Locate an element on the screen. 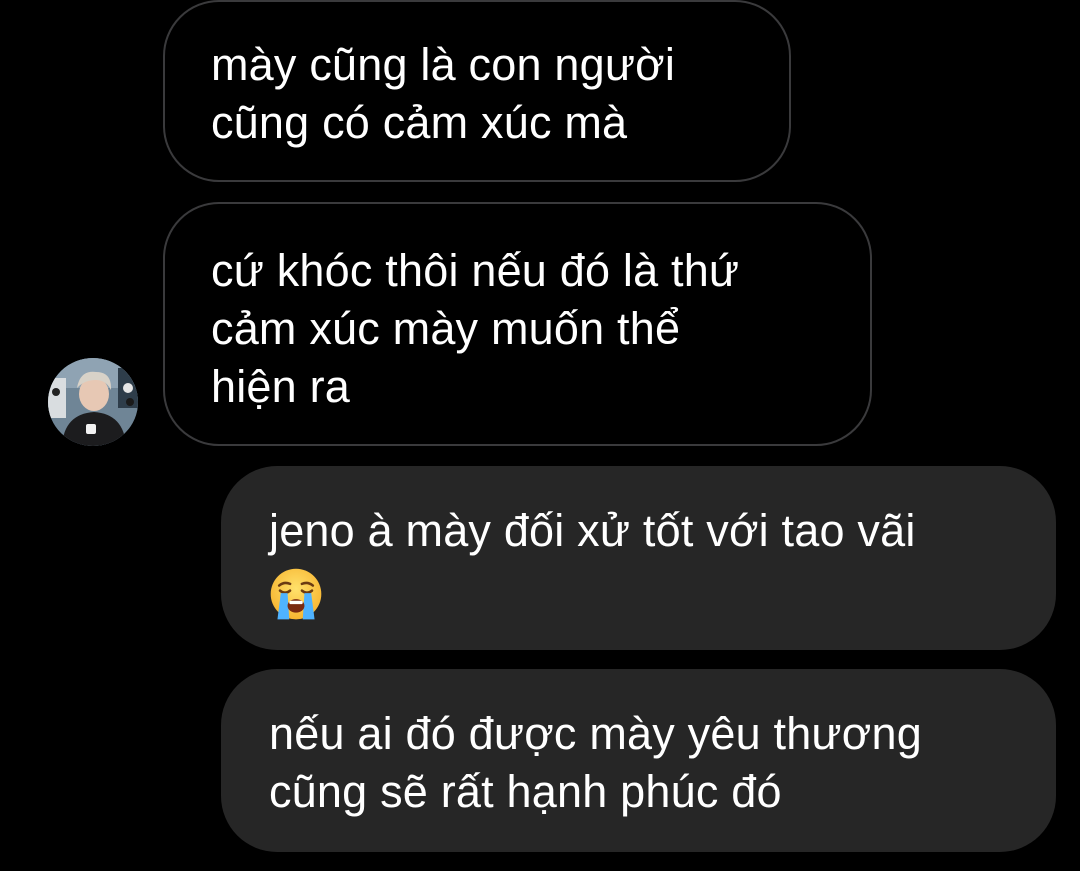 The height and width of the screenshot is (871, 1080). contact-avatar is located at coordinates (93, 402).